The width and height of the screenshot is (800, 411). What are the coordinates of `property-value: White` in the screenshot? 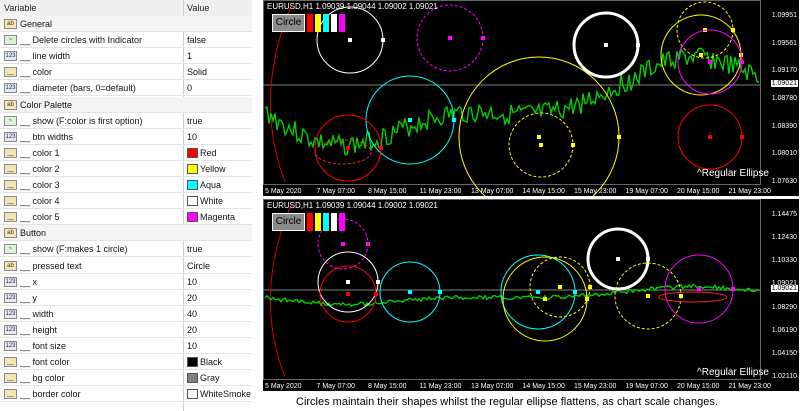 It's located at (211, 201).